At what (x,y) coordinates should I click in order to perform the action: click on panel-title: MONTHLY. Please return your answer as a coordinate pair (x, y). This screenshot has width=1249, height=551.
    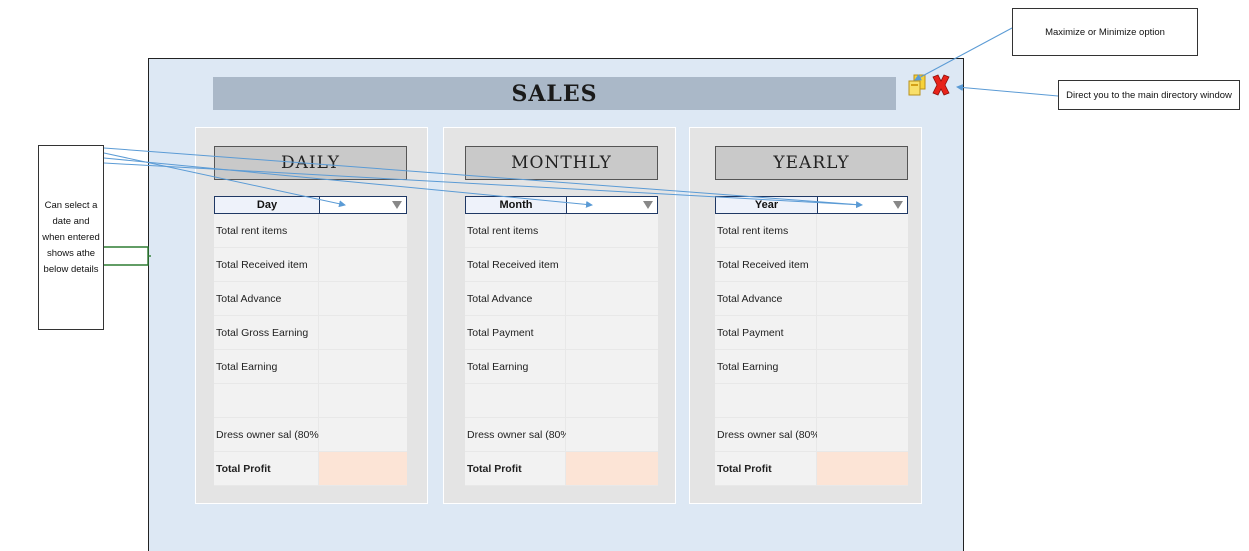
    Looking at the image, I should click on (561, 163).